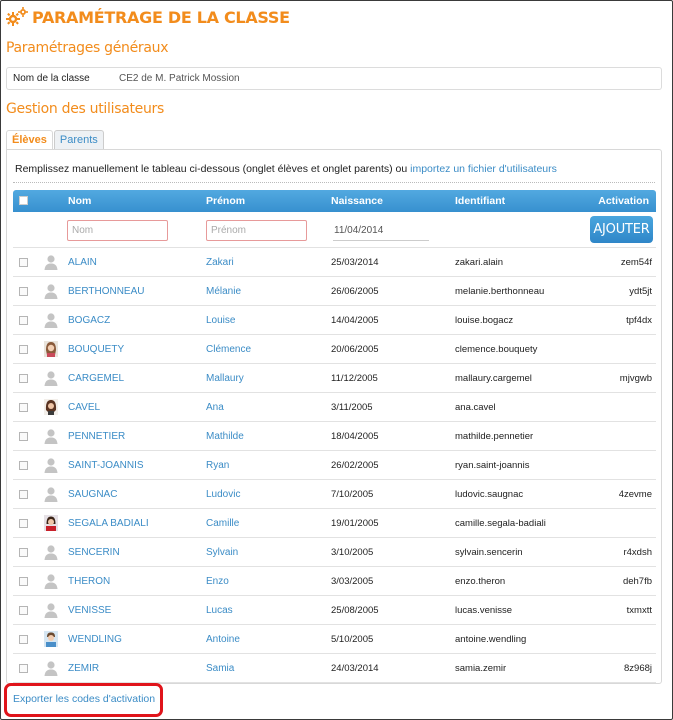  What do you see at coordinates (334, 407) in the screenshot?
I see `table-row: CAVEL Ana 3/11/2005 ana.cavel` at bounding box center [334, 407].